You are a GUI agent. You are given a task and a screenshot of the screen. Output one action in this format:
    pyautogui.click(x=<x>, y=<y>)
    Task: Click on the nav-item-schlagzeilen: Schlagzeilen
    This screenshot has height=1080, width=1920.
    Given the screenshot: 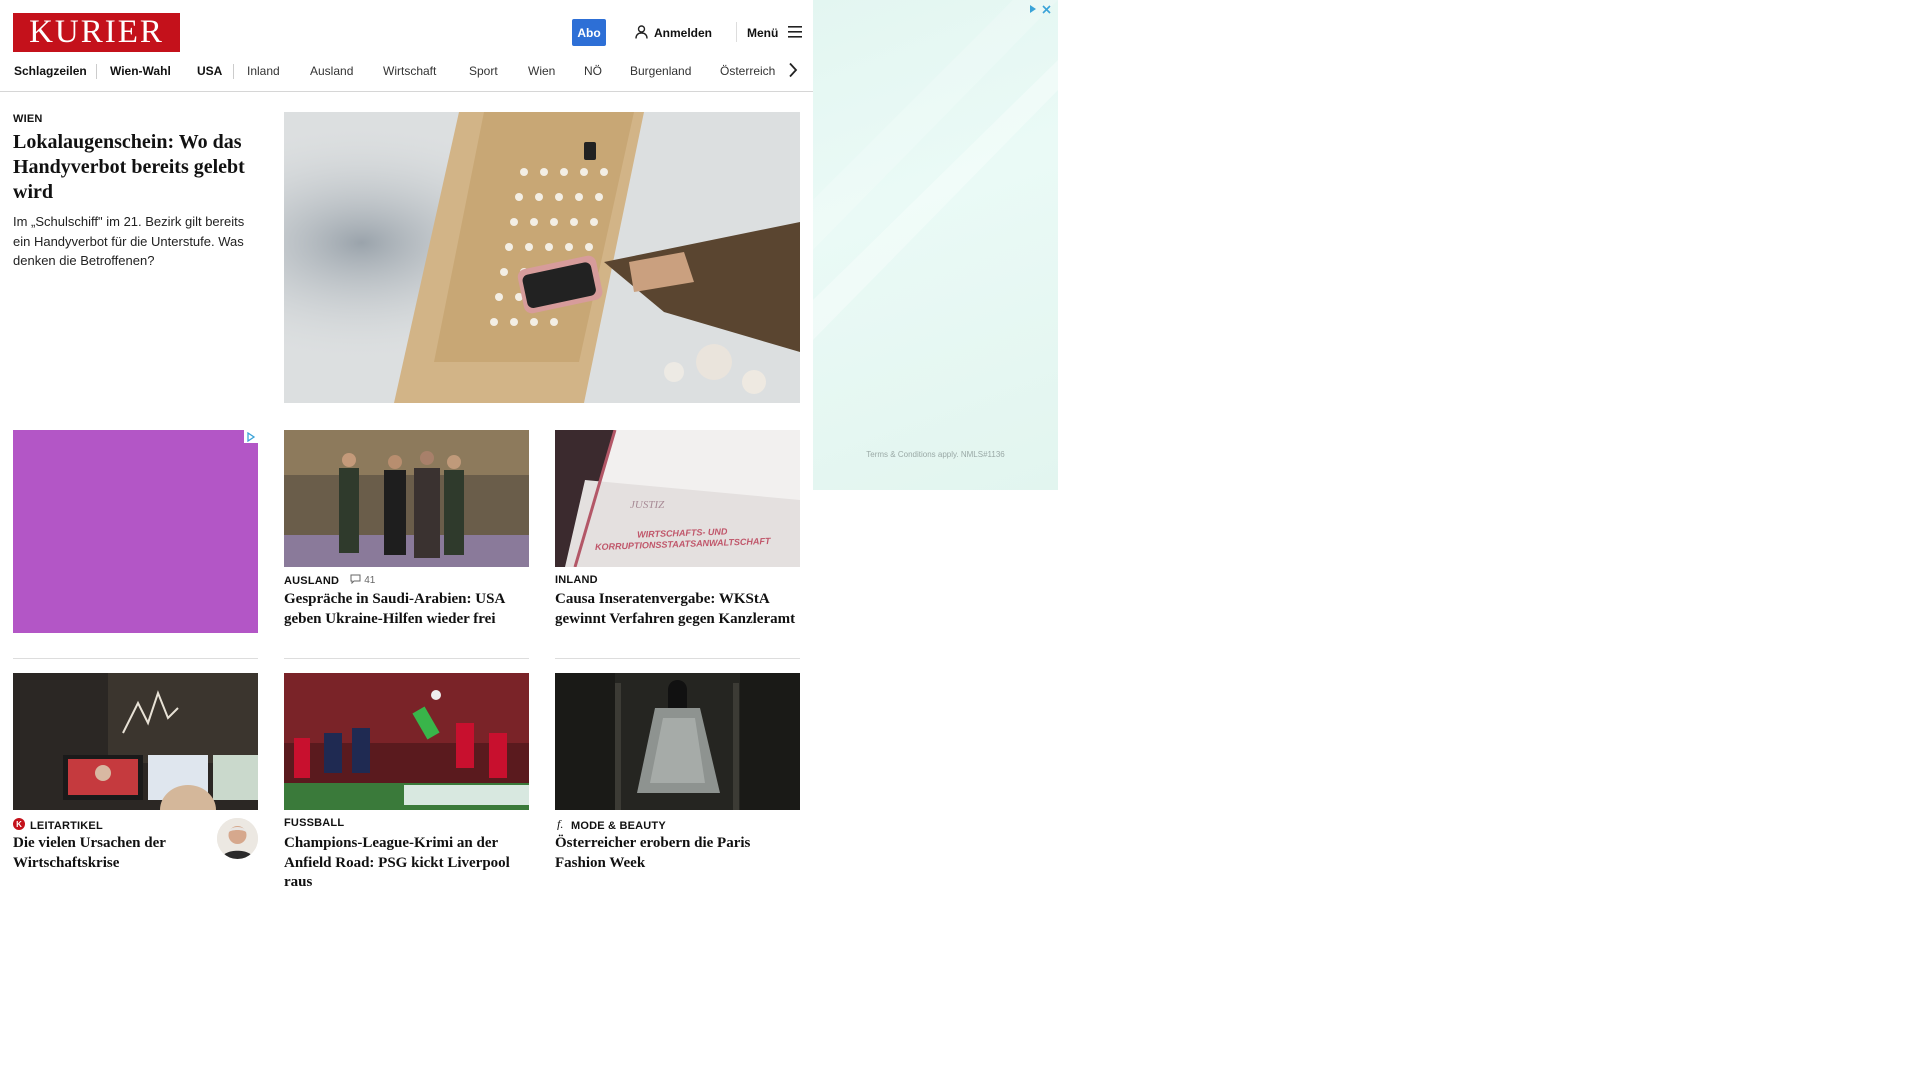 What is the action you would take?
    pyautogui.click(x=50, y=71)
    